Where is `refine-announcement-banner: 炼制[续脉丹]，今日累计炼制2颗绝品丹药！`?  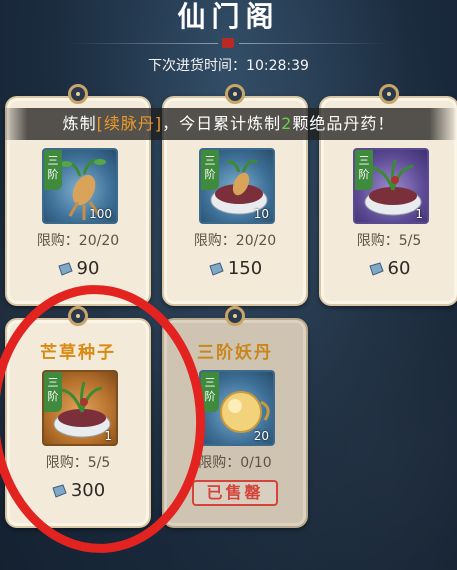
refine-announcement-banner: 炼制[续脉丹]，今日累计炼制2颗绝品丹药！ is located at coordinates (228, 124).